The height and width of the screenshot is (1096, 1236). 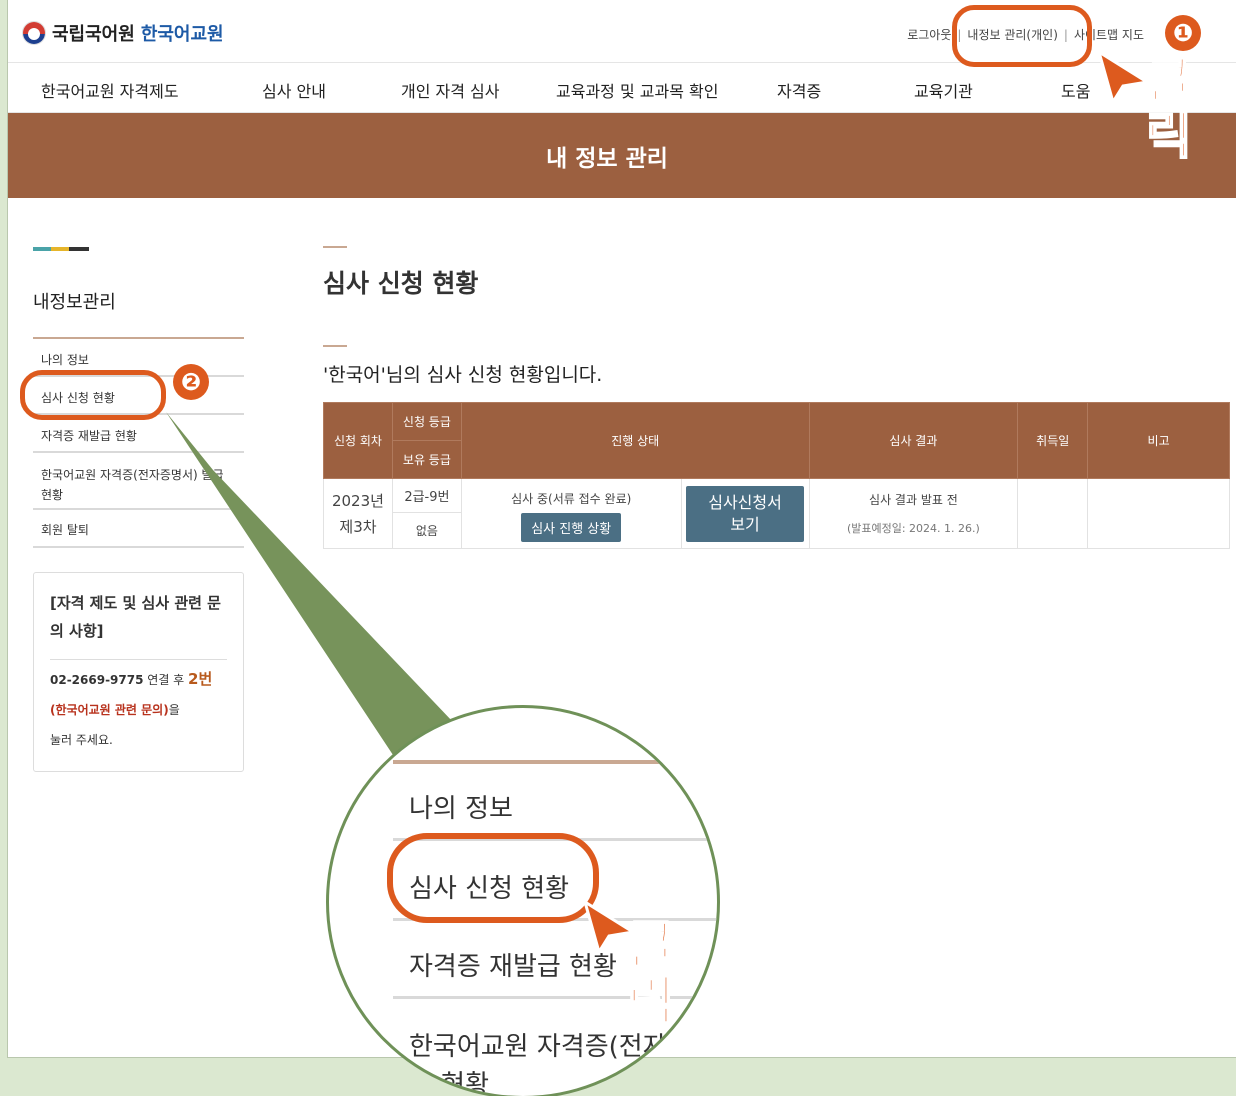 I want to click on zoom-highlight-ring, so click(x=493, y=878).